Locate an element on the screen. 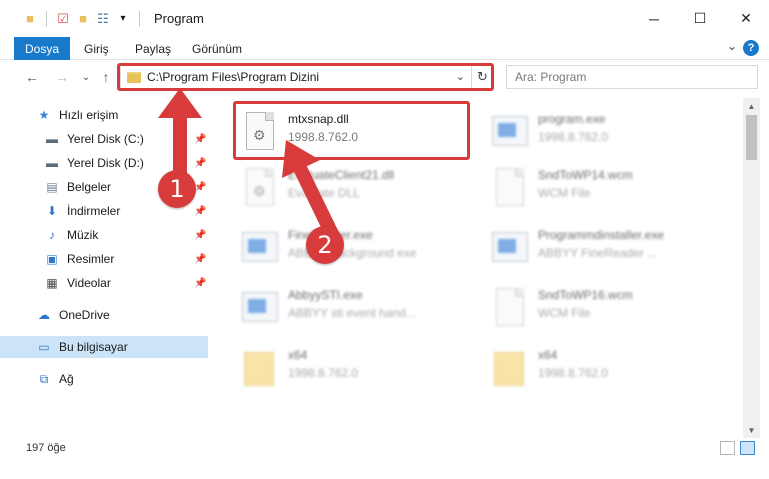  title-bar: ■ ☑ ■ ☷ ▾ Program ─ ☐ ✕ is located at coordinates (384, 18).